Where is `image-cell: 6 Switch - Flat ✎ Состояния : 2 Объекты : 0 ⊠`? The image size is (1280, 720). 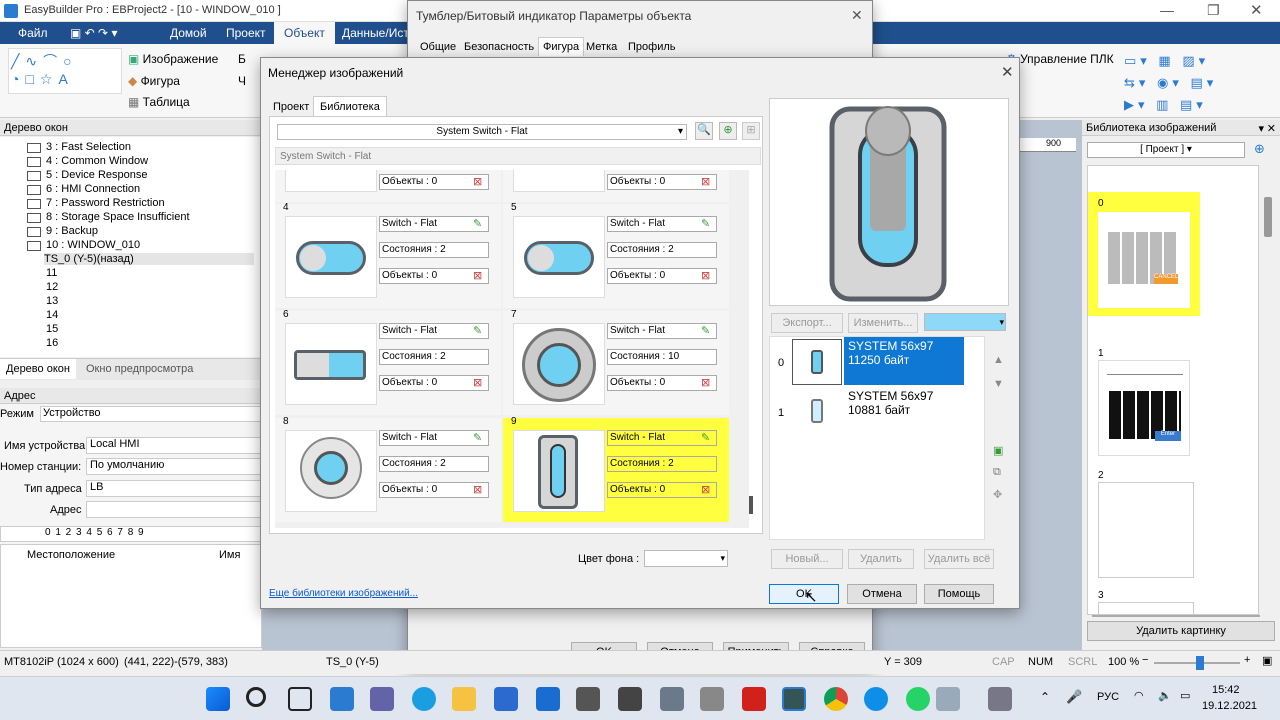
image-cell: 6 Switch - Flat ✎ Состояния : 2 Объекты : 0 ⊠ is located at coordinates (388, 362).